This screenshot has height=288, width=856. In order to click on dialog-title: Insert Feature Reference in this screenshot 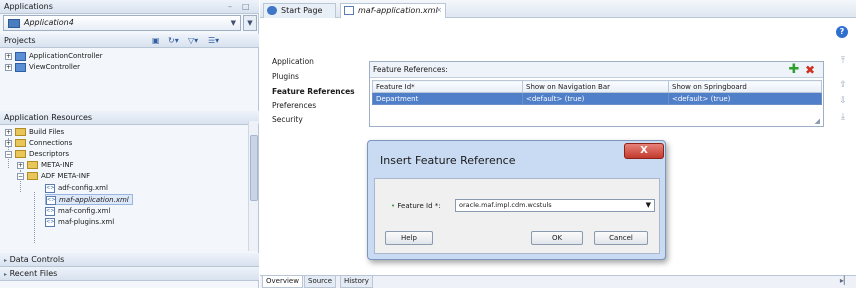, I will do `click(448, 160)`.